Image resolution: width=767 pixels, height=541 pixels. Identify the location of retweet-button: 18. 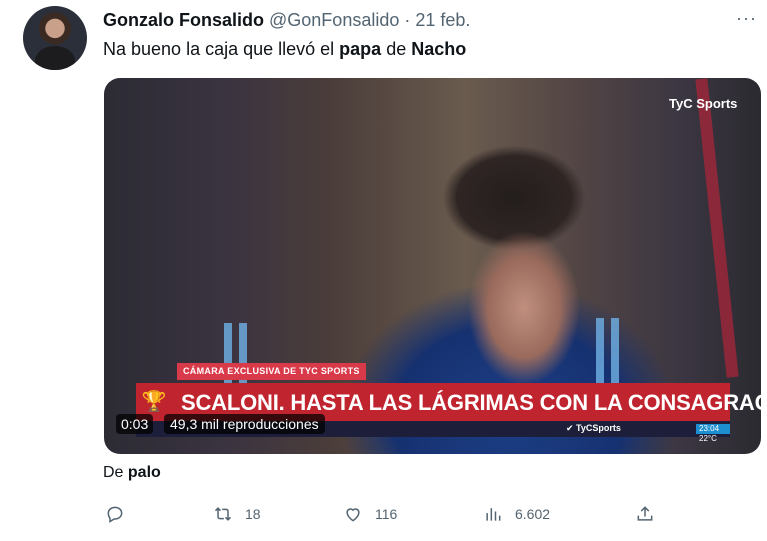
(237, 514).